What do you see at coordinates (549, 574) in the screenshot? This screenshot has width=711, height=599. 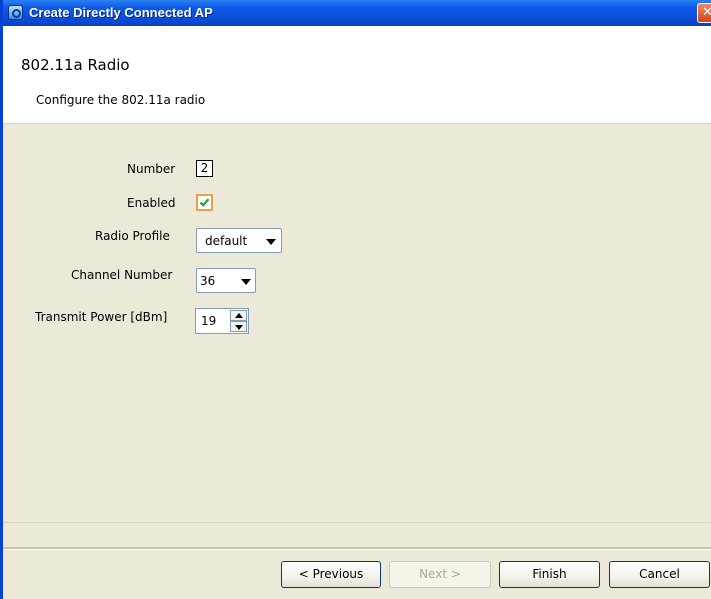 I see `finish-button: Finish` at bounding box center [549, 574].